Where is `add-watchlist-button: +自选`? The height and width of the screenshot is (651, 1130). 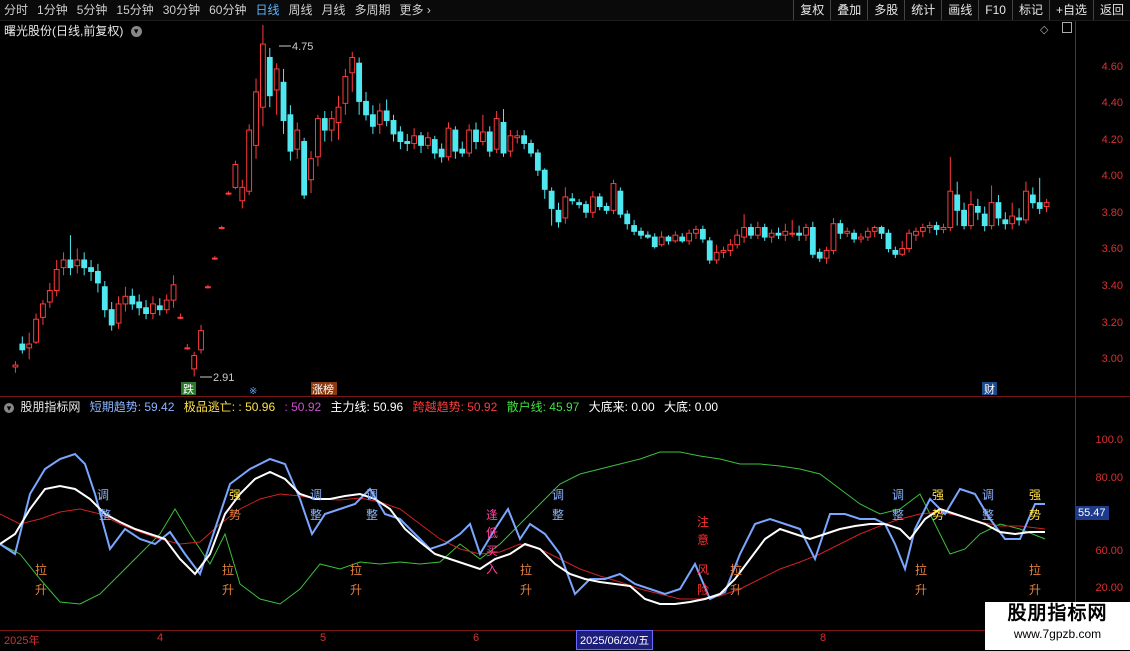 add-watchlist-button: +自选 is located at coordinates (1070, 10).